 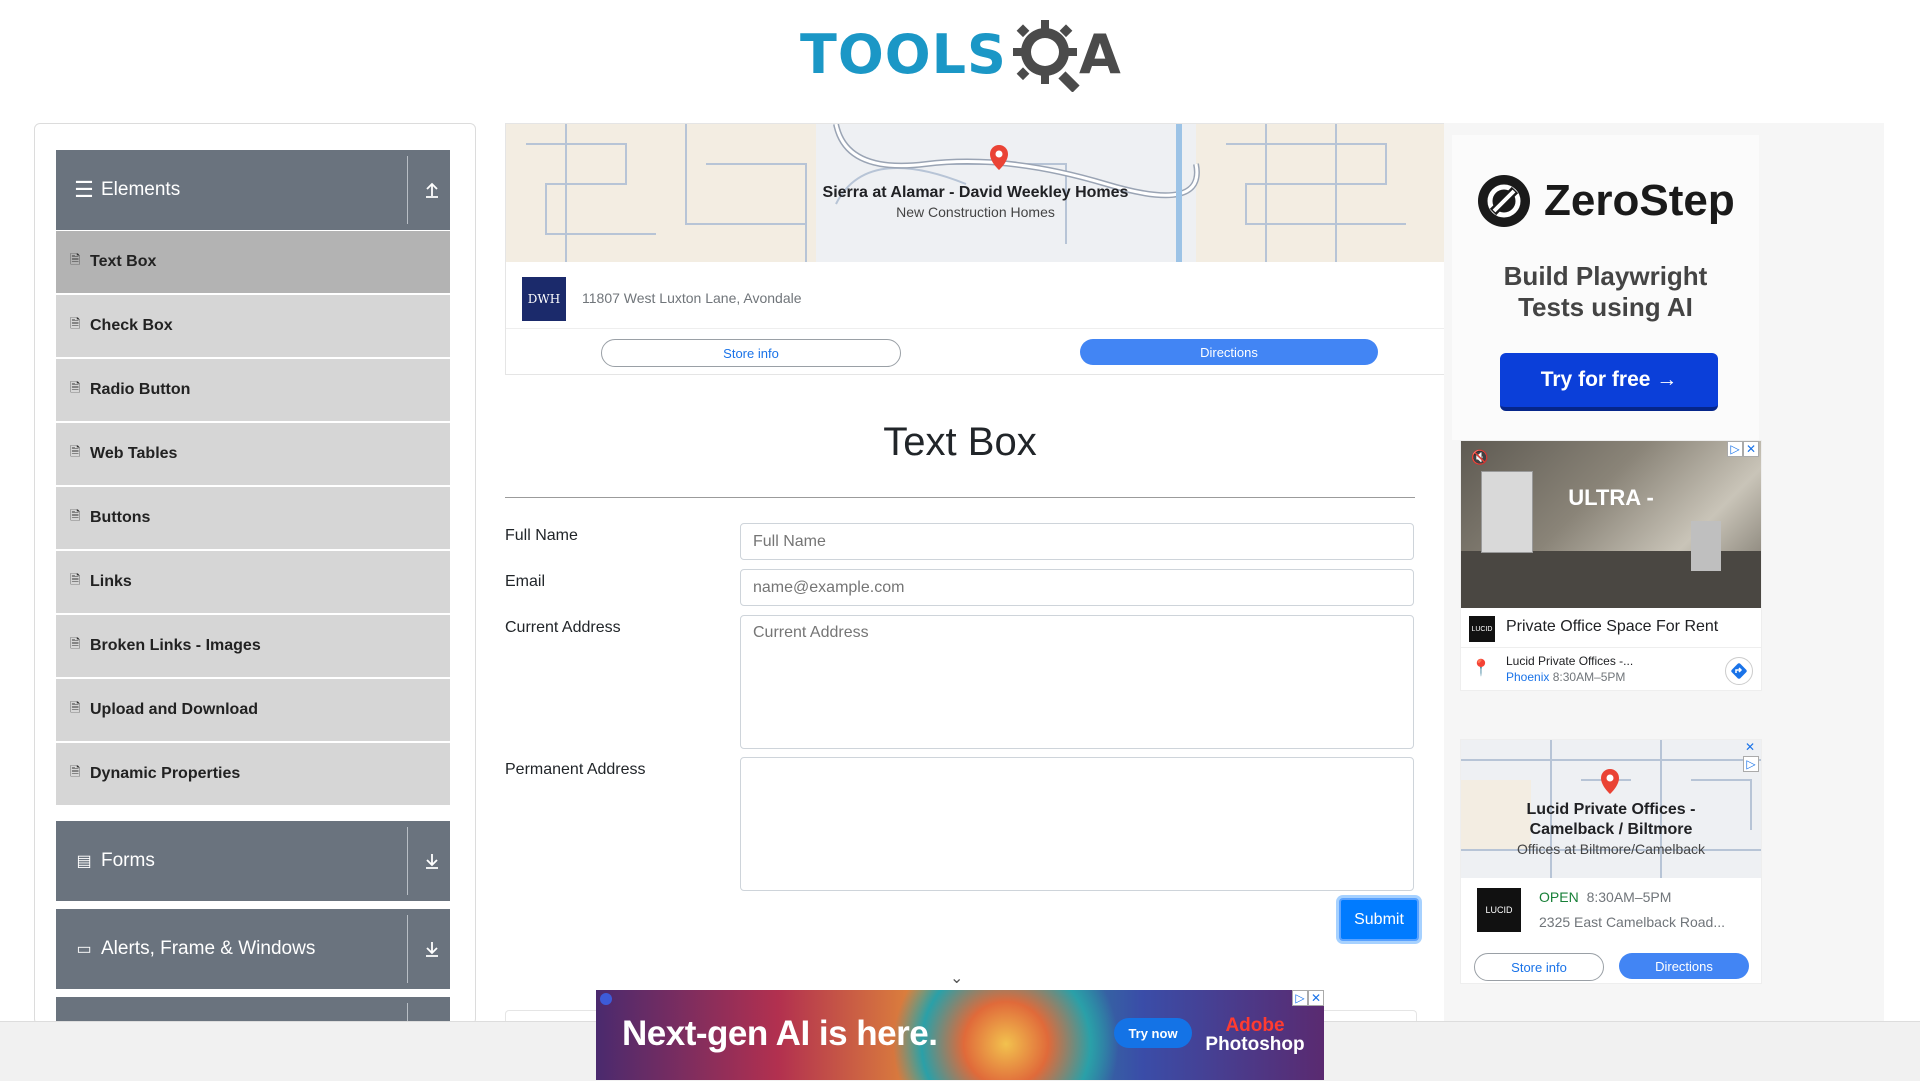 What do you see at coordinates (432, 190) in the screenshot?
I see `collapse-arrow-icon` at bounding box center [432, 190].